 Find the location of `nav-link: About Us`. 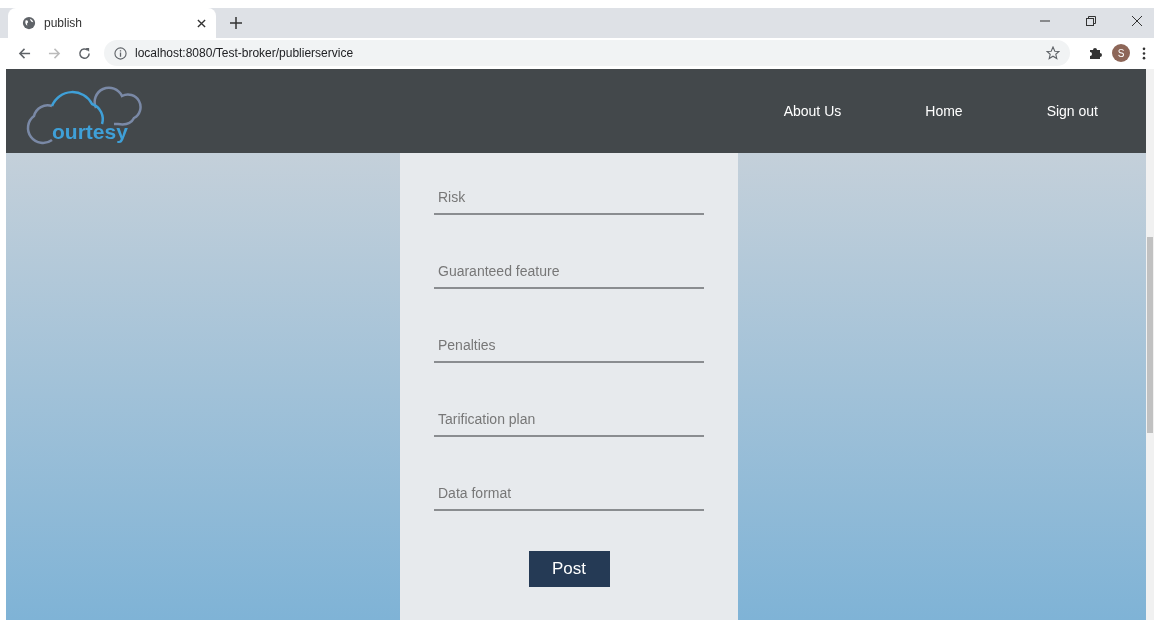

nav-link: About Us is located at coordinates (812, 111).